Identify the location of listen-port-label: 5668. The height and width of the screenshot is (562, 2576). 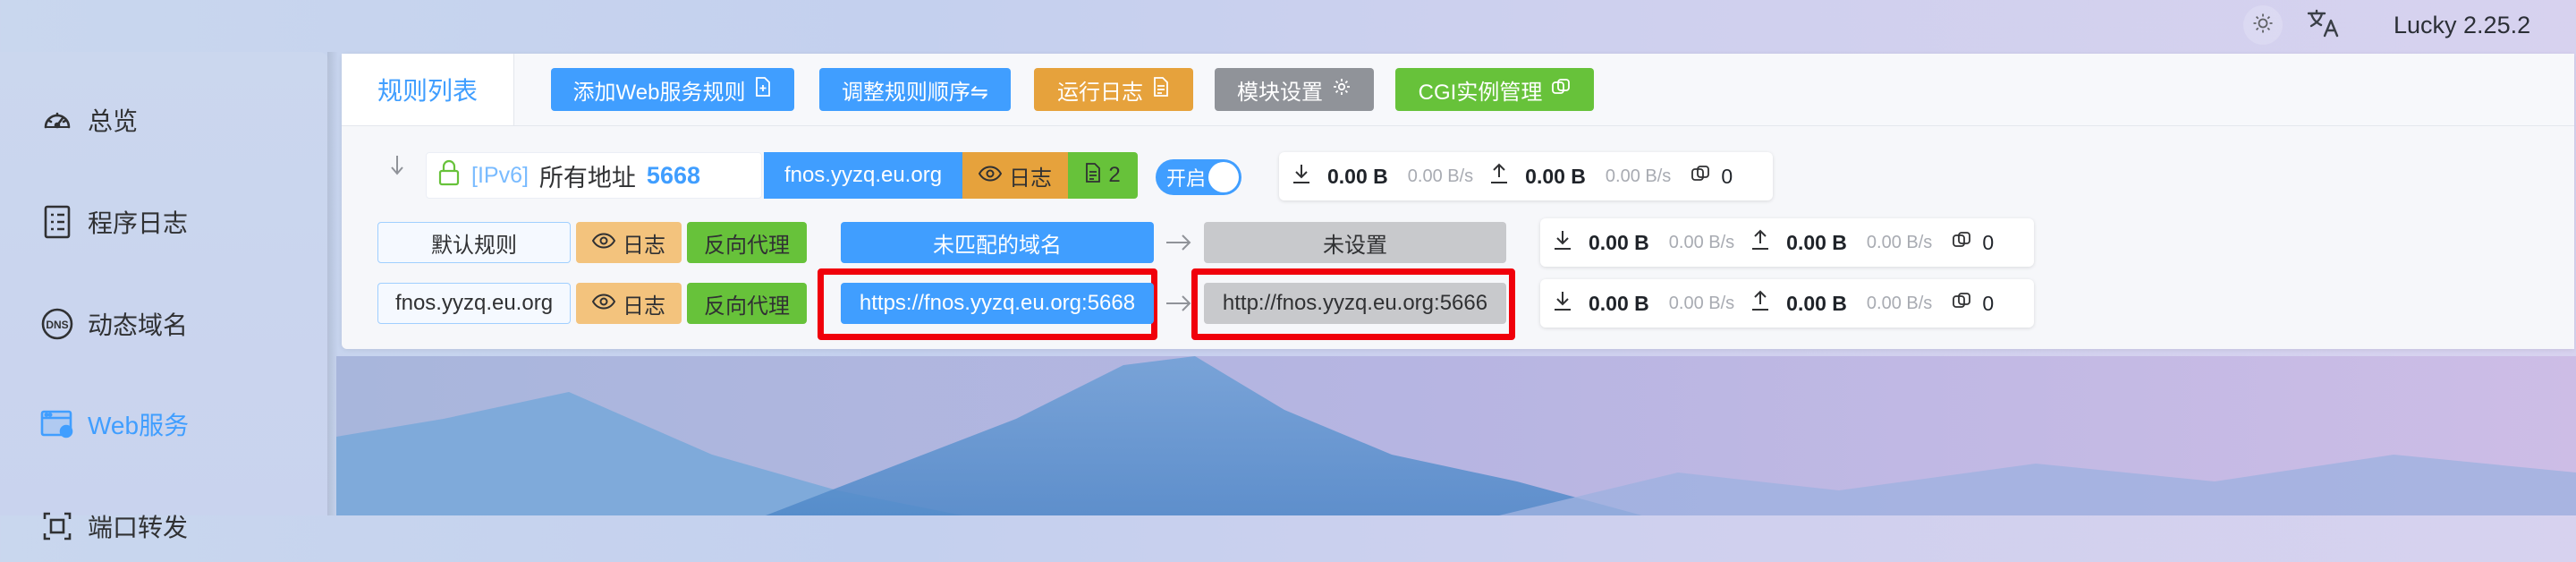
(673, 175).